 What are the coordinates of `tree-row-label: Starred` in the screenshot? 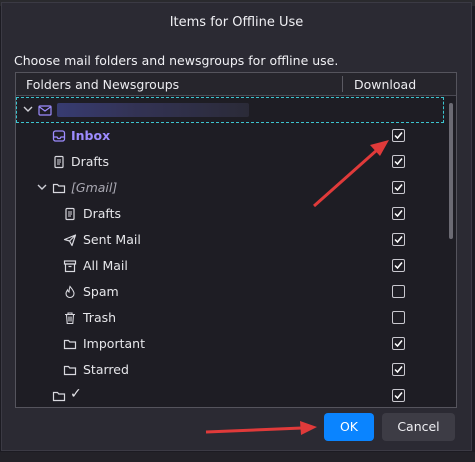 It's located at (106, 369).